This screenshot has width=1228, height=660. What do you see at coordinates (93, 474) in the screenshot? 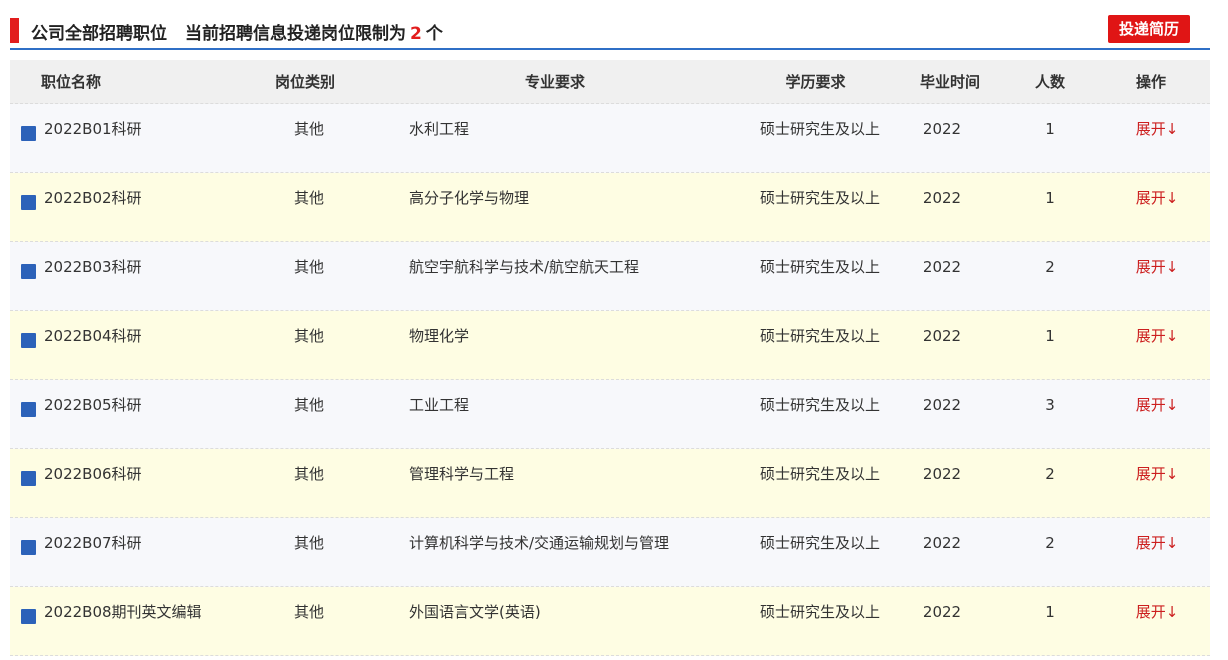
I see `job-name: 2022B06科研` at bounding box center [93, 474].